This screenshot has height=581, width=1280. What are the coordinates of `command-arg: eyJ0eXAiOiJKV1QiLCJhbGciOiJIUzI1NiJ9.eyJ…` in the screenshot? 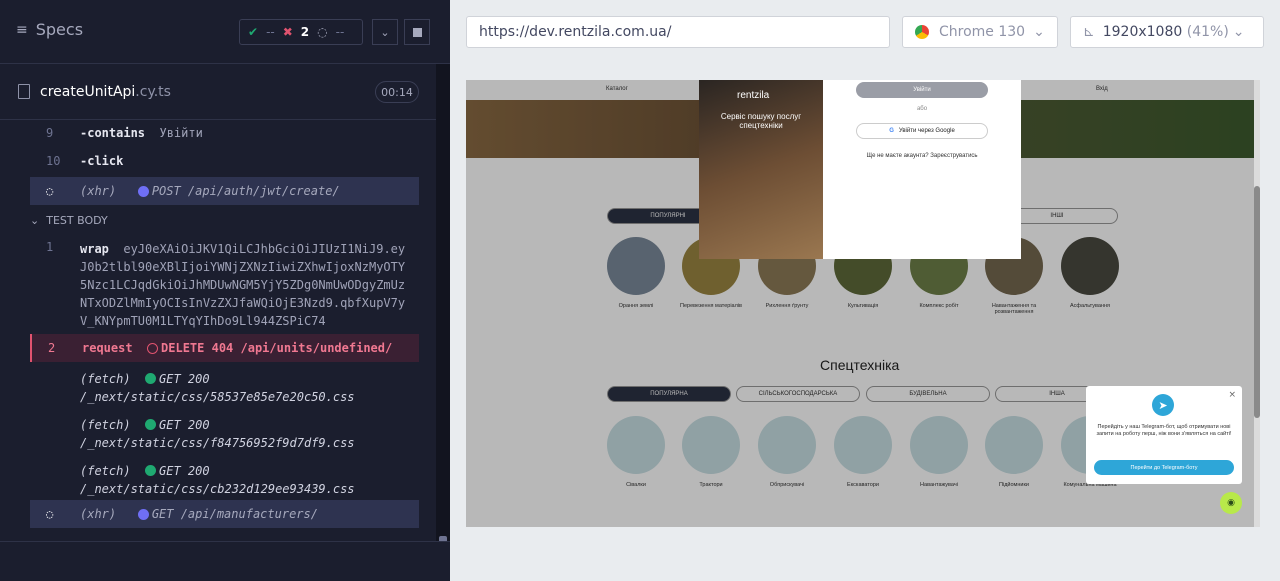 It's located at (243, 285).